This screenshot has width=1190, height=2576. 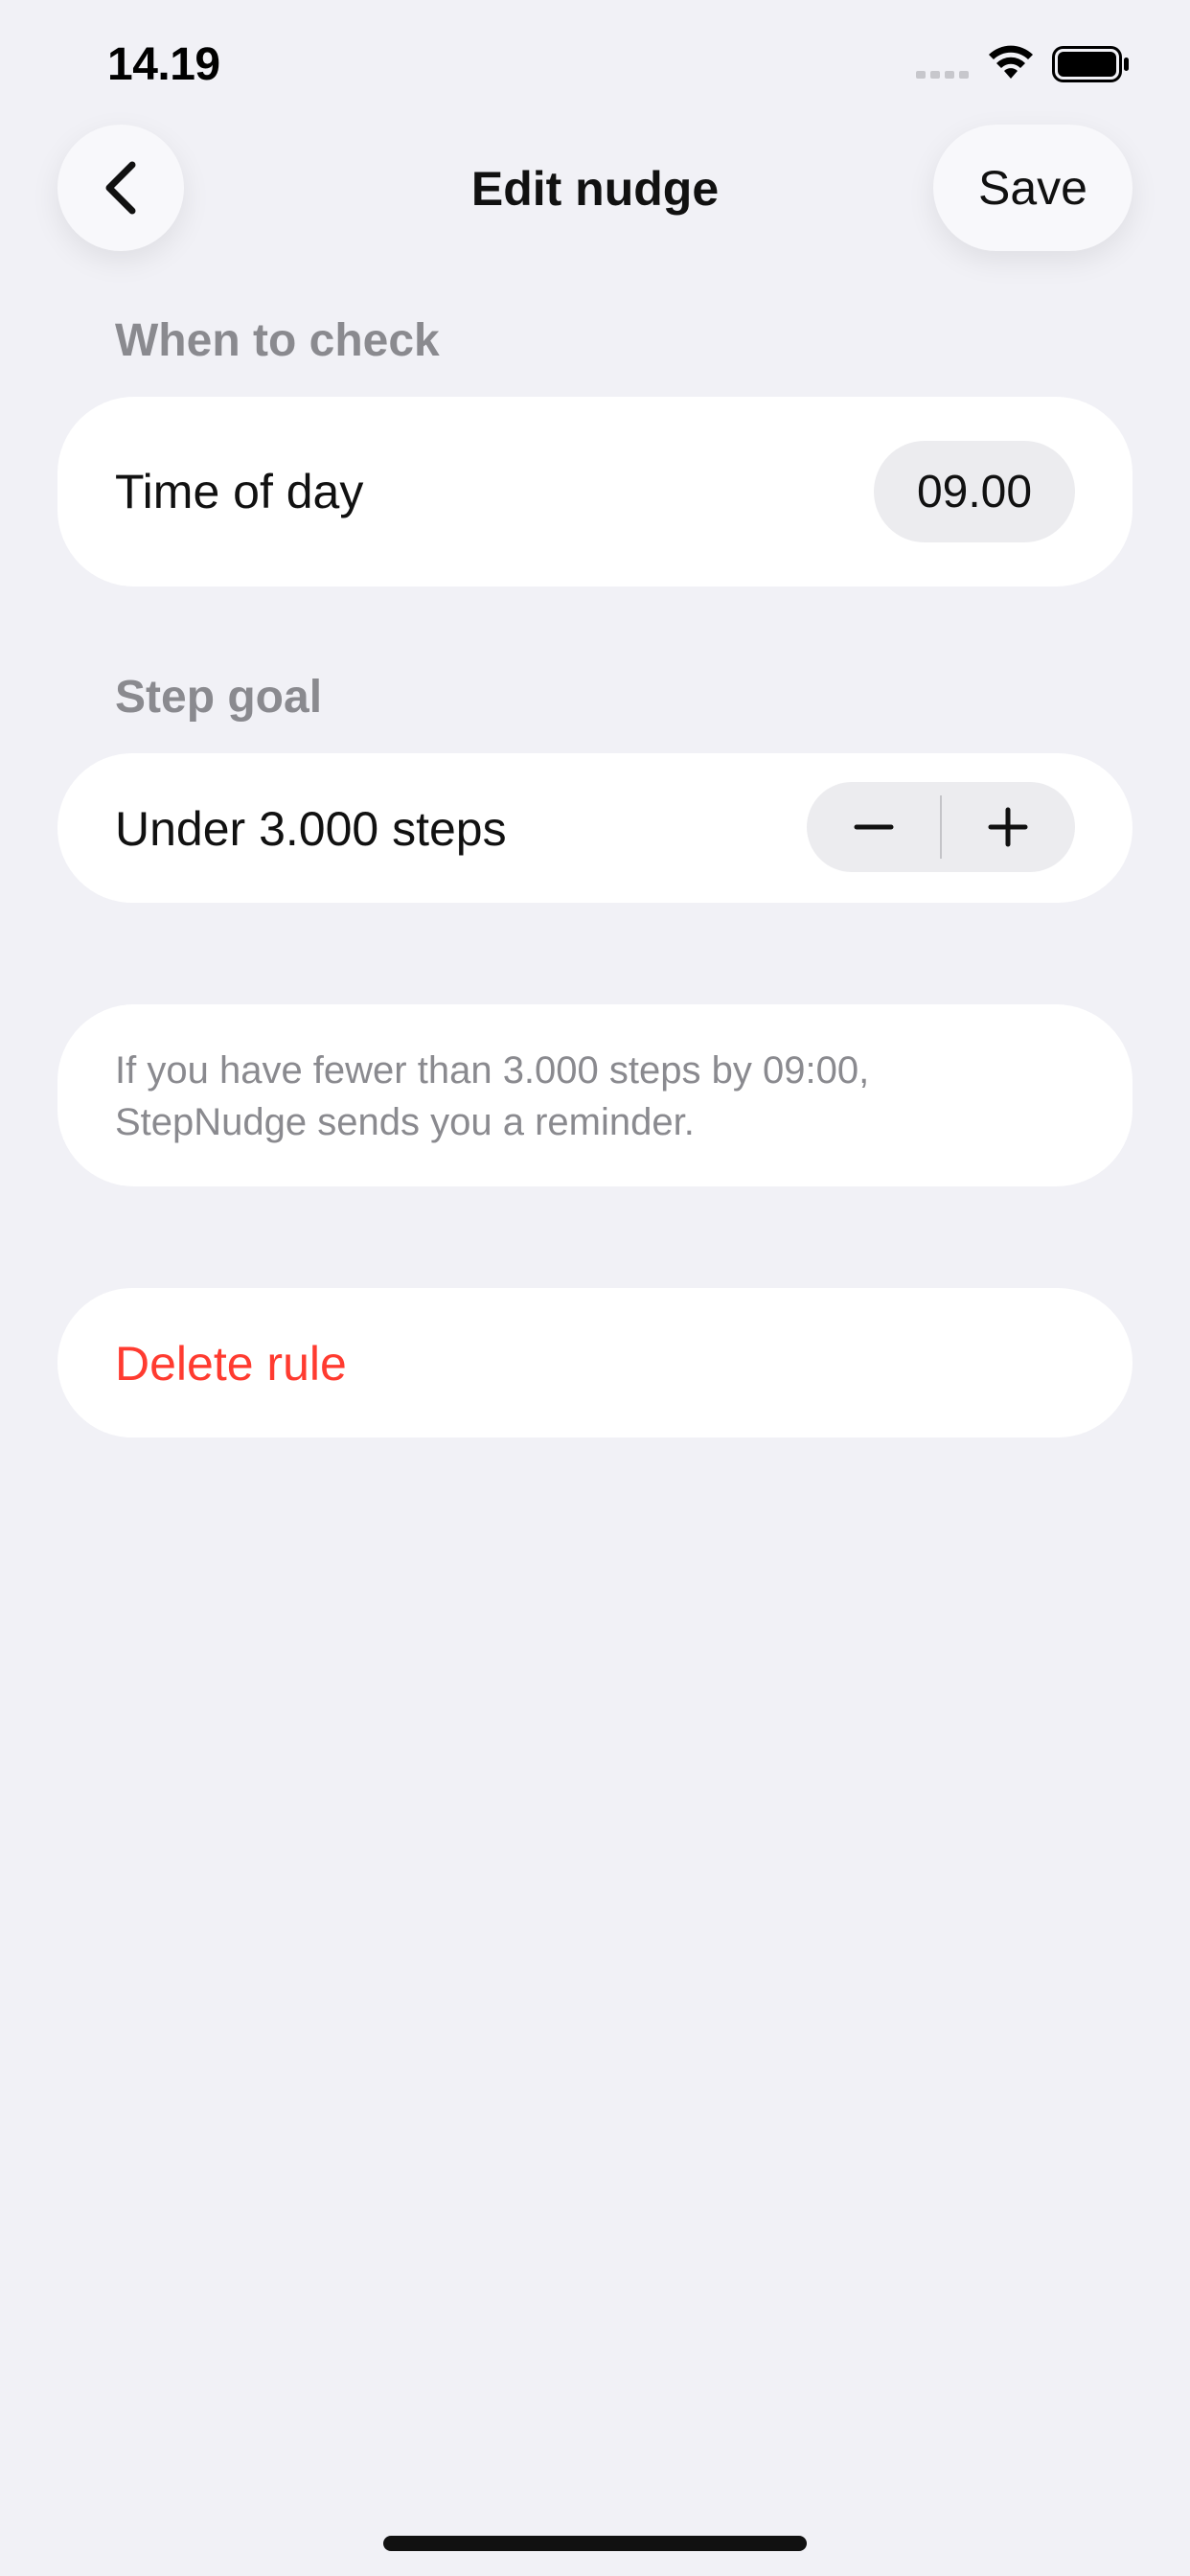 What do you see at coordinates (1091, 64) in the screenshot?
I see `battery-icon` at bounding box center [1091, 64].